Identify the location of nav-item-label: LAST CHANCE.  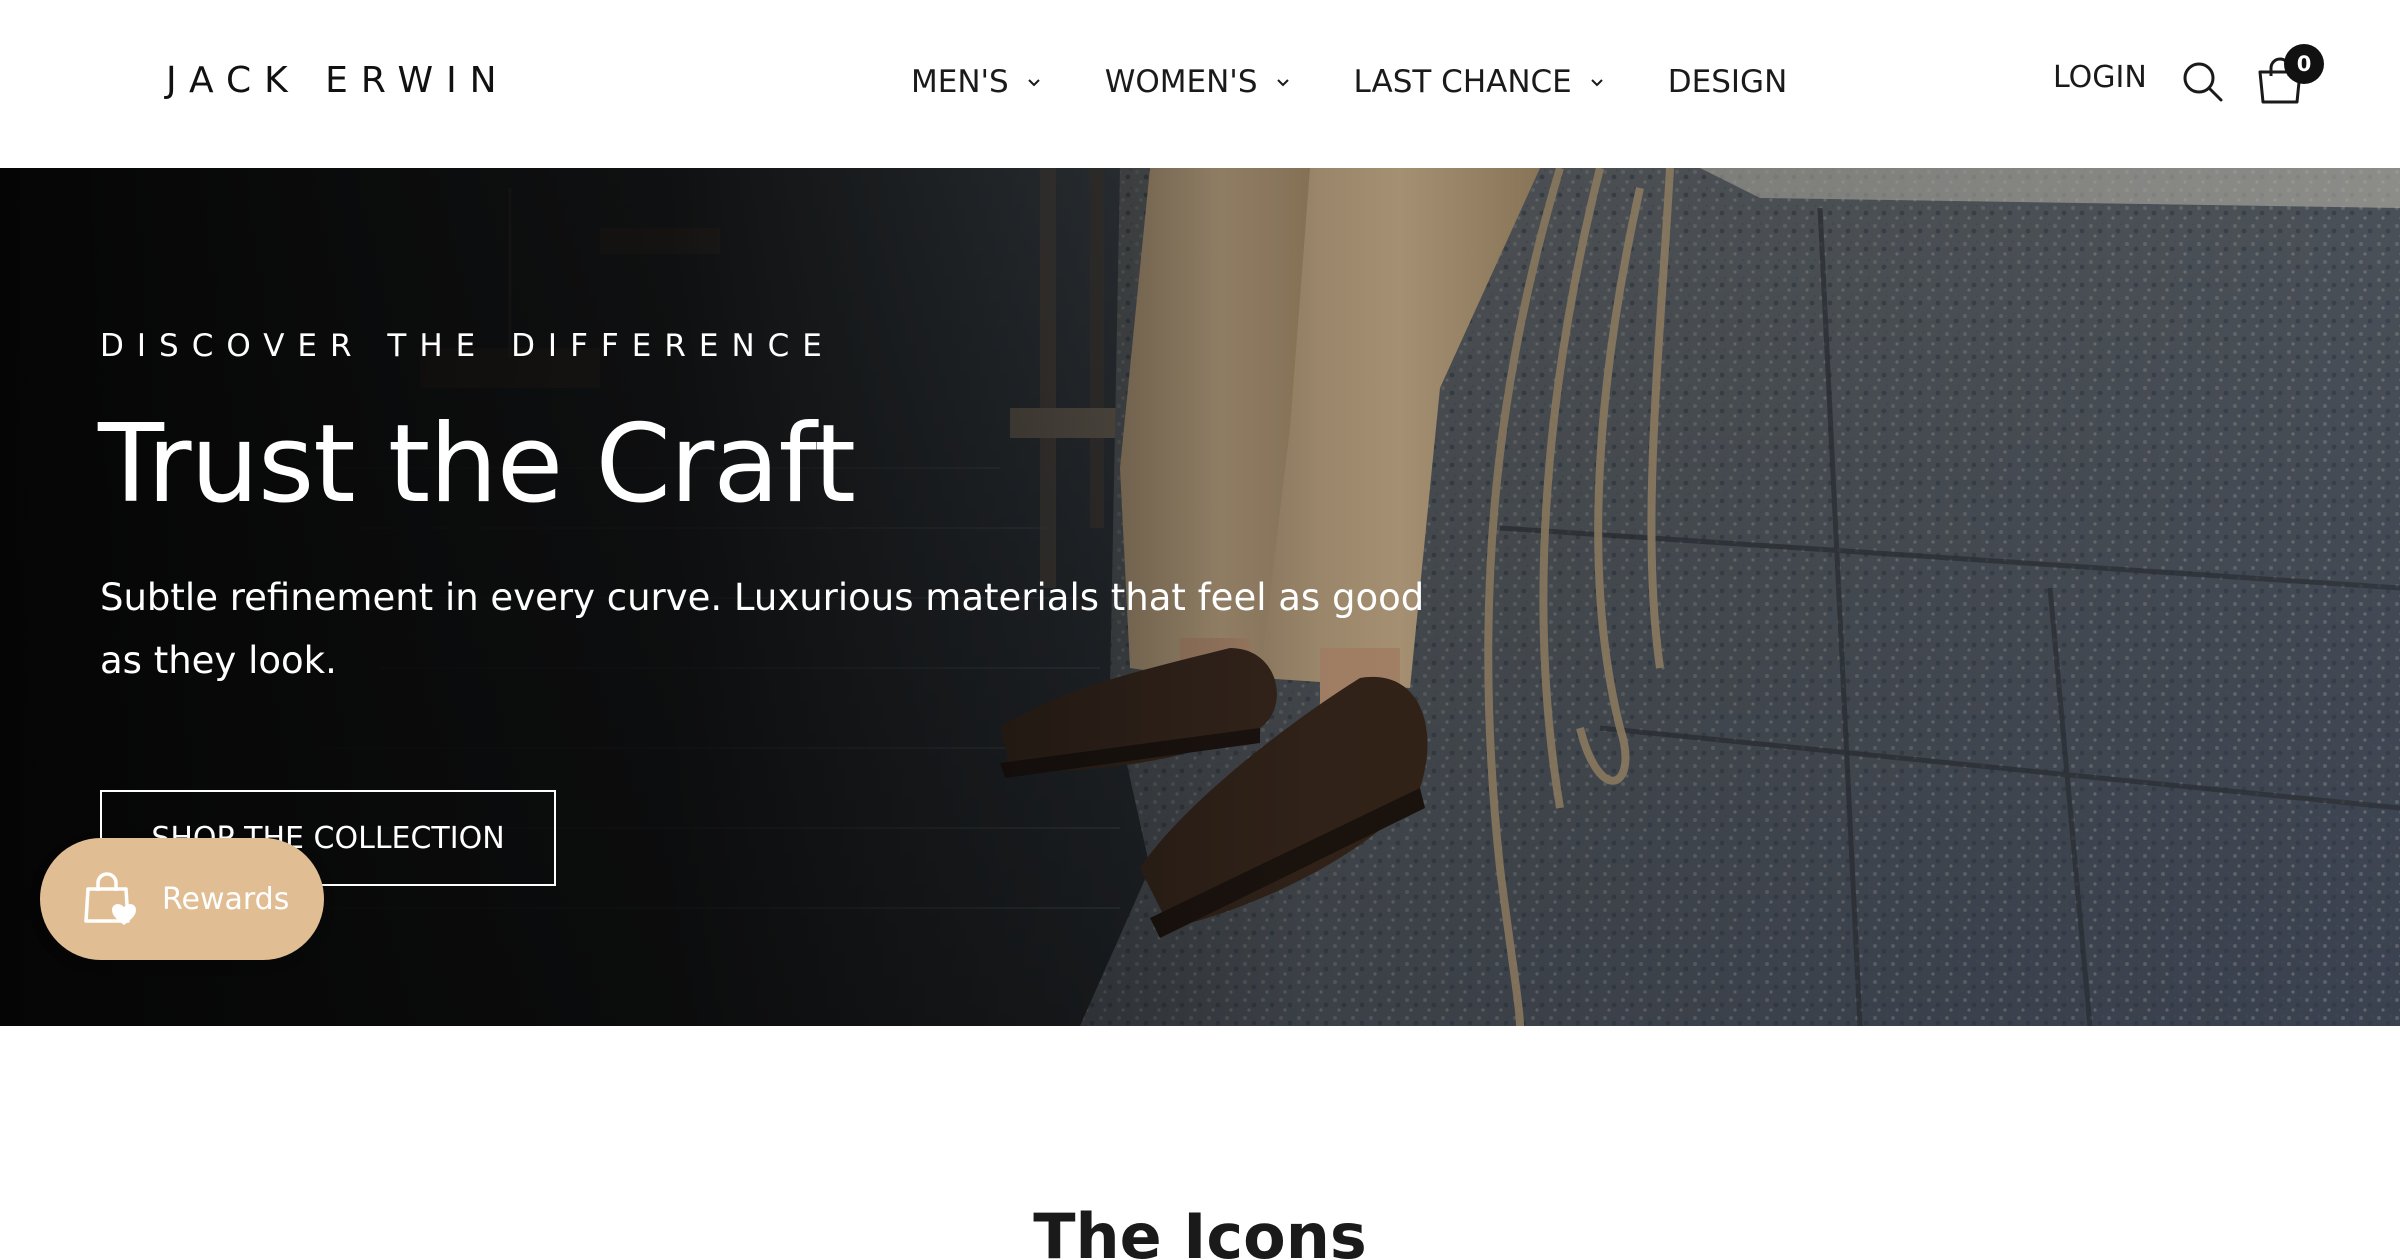
(1462, 82).